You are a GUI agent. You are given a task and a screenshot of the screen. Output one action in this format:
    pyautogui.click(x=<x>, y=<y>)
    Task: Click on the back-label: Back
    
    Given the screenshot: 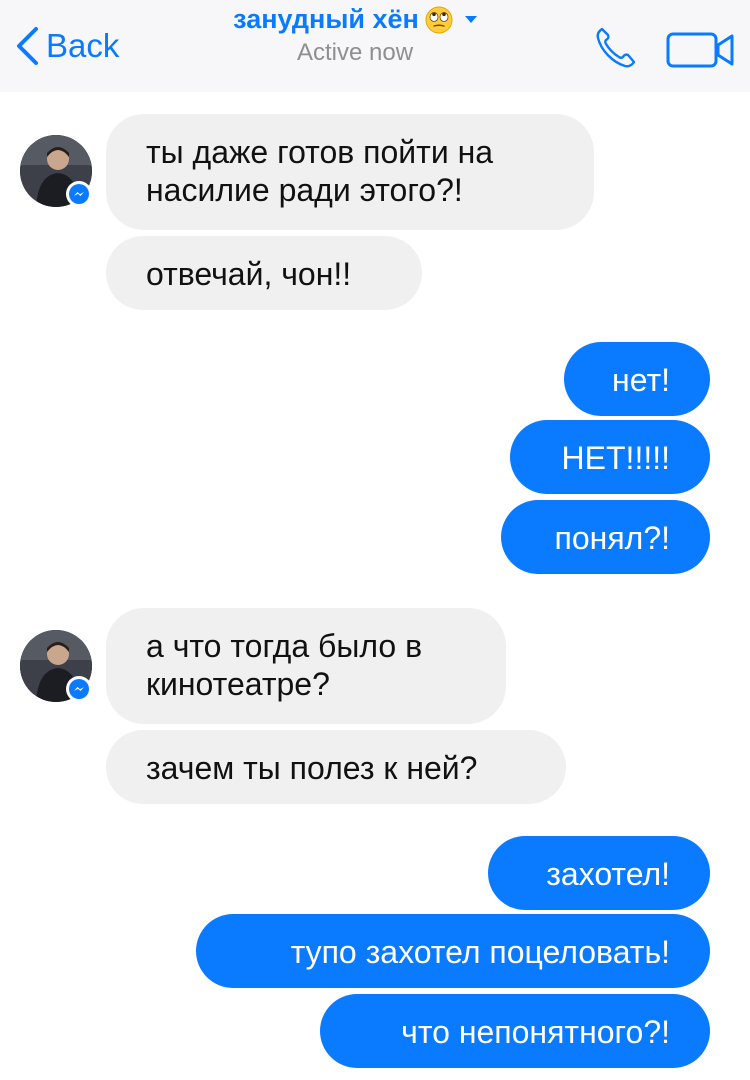 What is the action you would take?
    pyautogui.click(x=83, y=45)
    